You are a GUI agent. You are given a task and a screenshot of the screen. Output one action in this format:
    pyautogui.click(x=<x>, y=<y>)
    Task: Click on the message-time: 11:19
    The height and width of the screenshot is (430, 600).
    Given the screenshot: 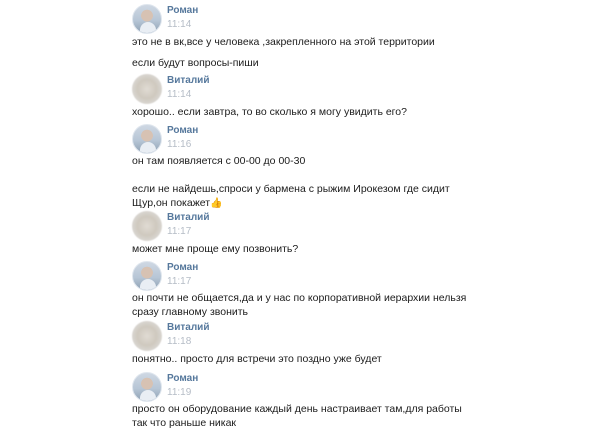 What is the action you would take?
    pyautogui.click(x=179, y=392)
    